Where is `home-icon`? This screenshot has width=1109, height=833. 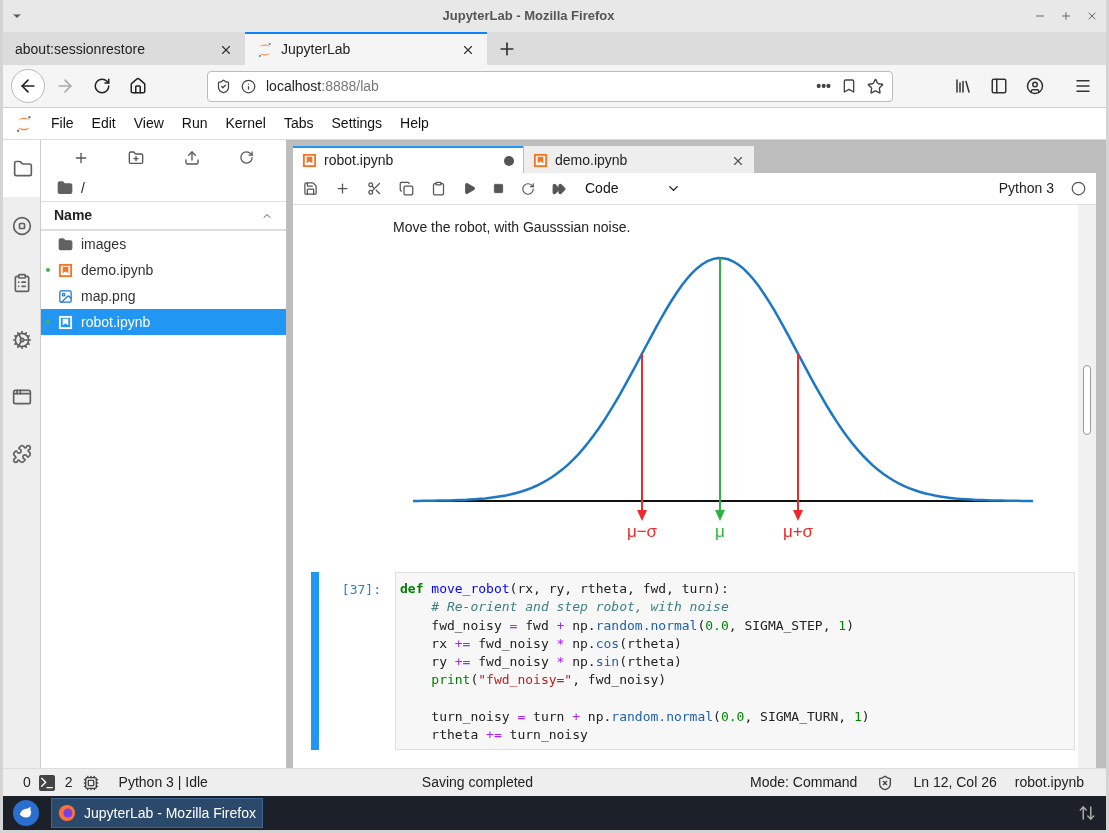
home-icon is located at coordinates (138, 86).